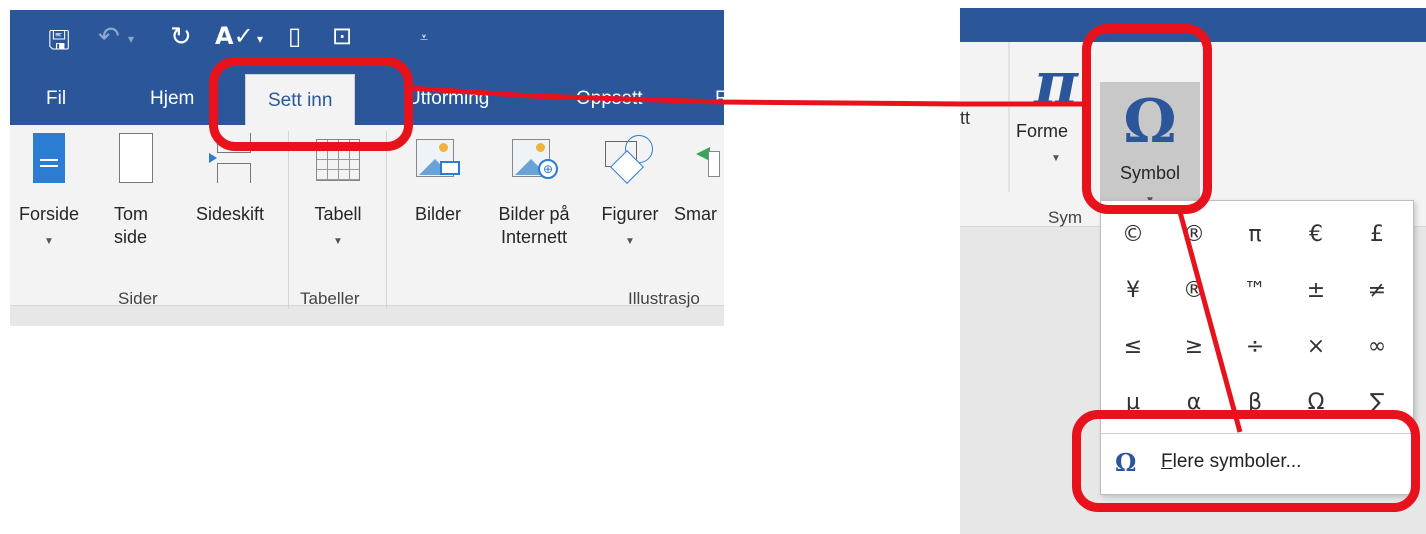  I want to click on highlight-insert-tab, so click(311, 104).